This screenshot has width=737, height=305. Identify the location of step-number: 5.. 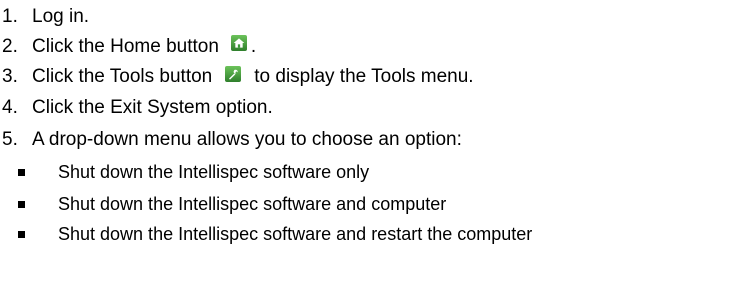
(10, 139).